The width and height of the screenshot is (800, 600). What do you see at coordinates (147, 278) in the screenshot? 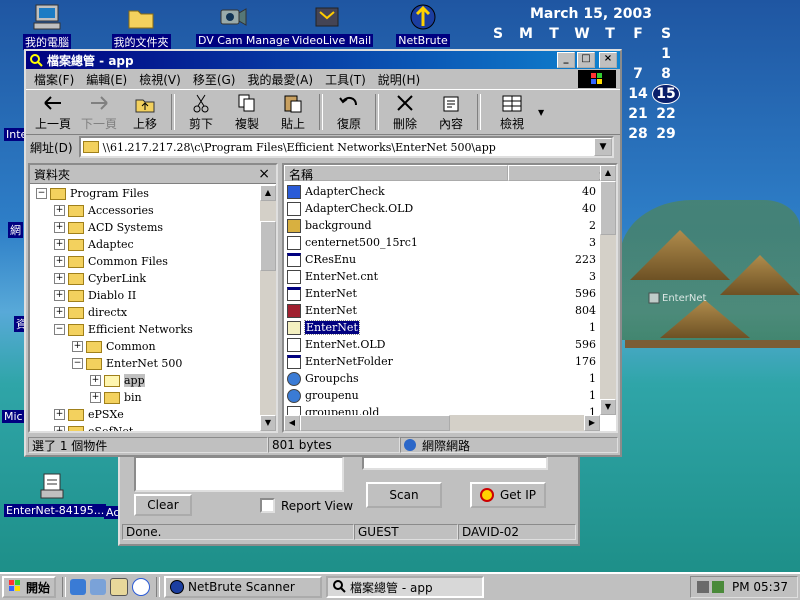
I see `tree-item: + CyberLink` at bounding box center [147, 278].